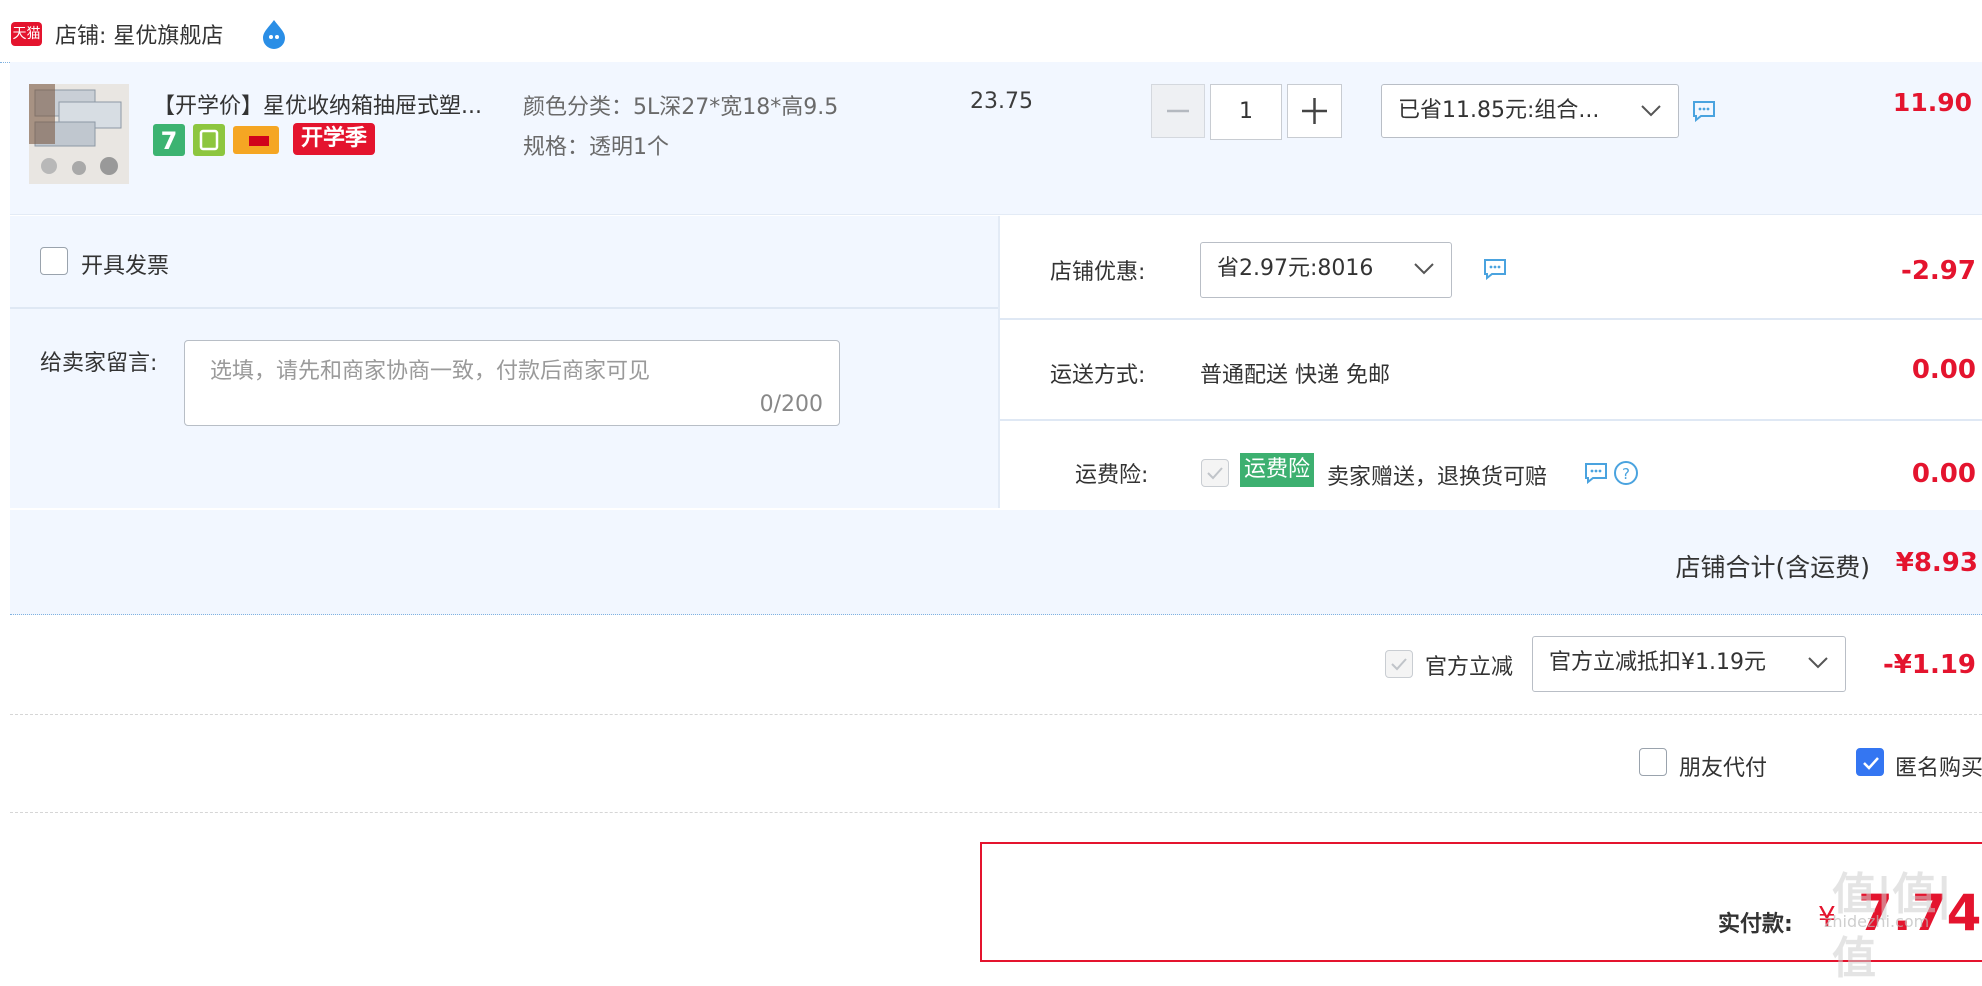 This screenshot has height=986, width=1982. I want to click on official-discount-select: 官方立减抵扣¥1.19元, so click(1689, 664).